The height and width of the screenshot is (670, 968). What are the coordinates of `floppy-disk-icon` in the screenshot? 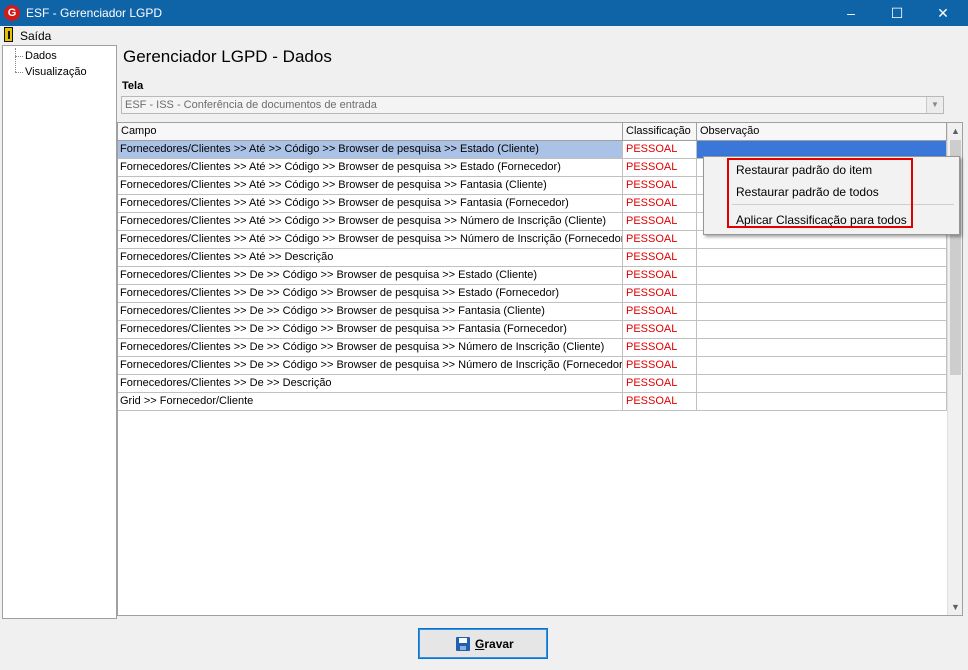 It's located at (463, 644).